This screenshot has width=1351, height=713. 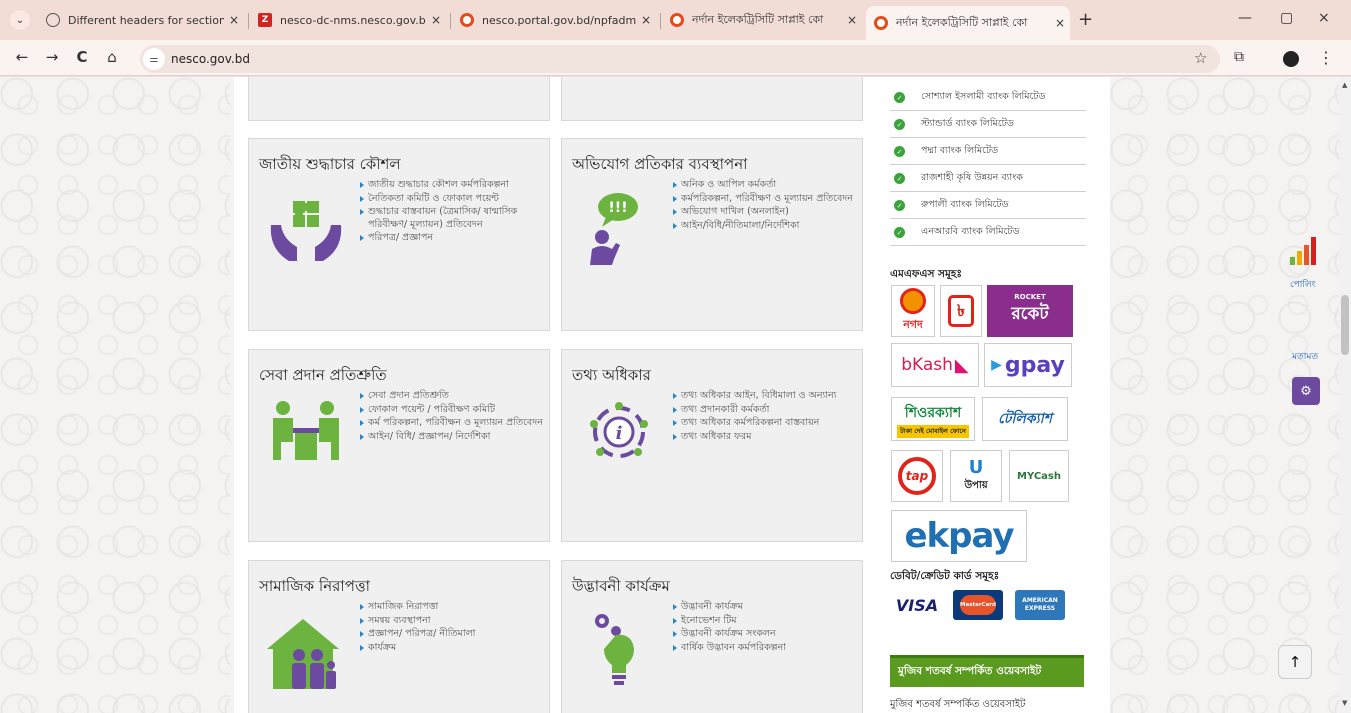 What do you see at coordinates (453, 437) in the screenshot?
I see `card-link: আইন/ বিধি/ প্রজ্ঞাপন/ নির্দেশিকা` at bounding box center [453, 437].